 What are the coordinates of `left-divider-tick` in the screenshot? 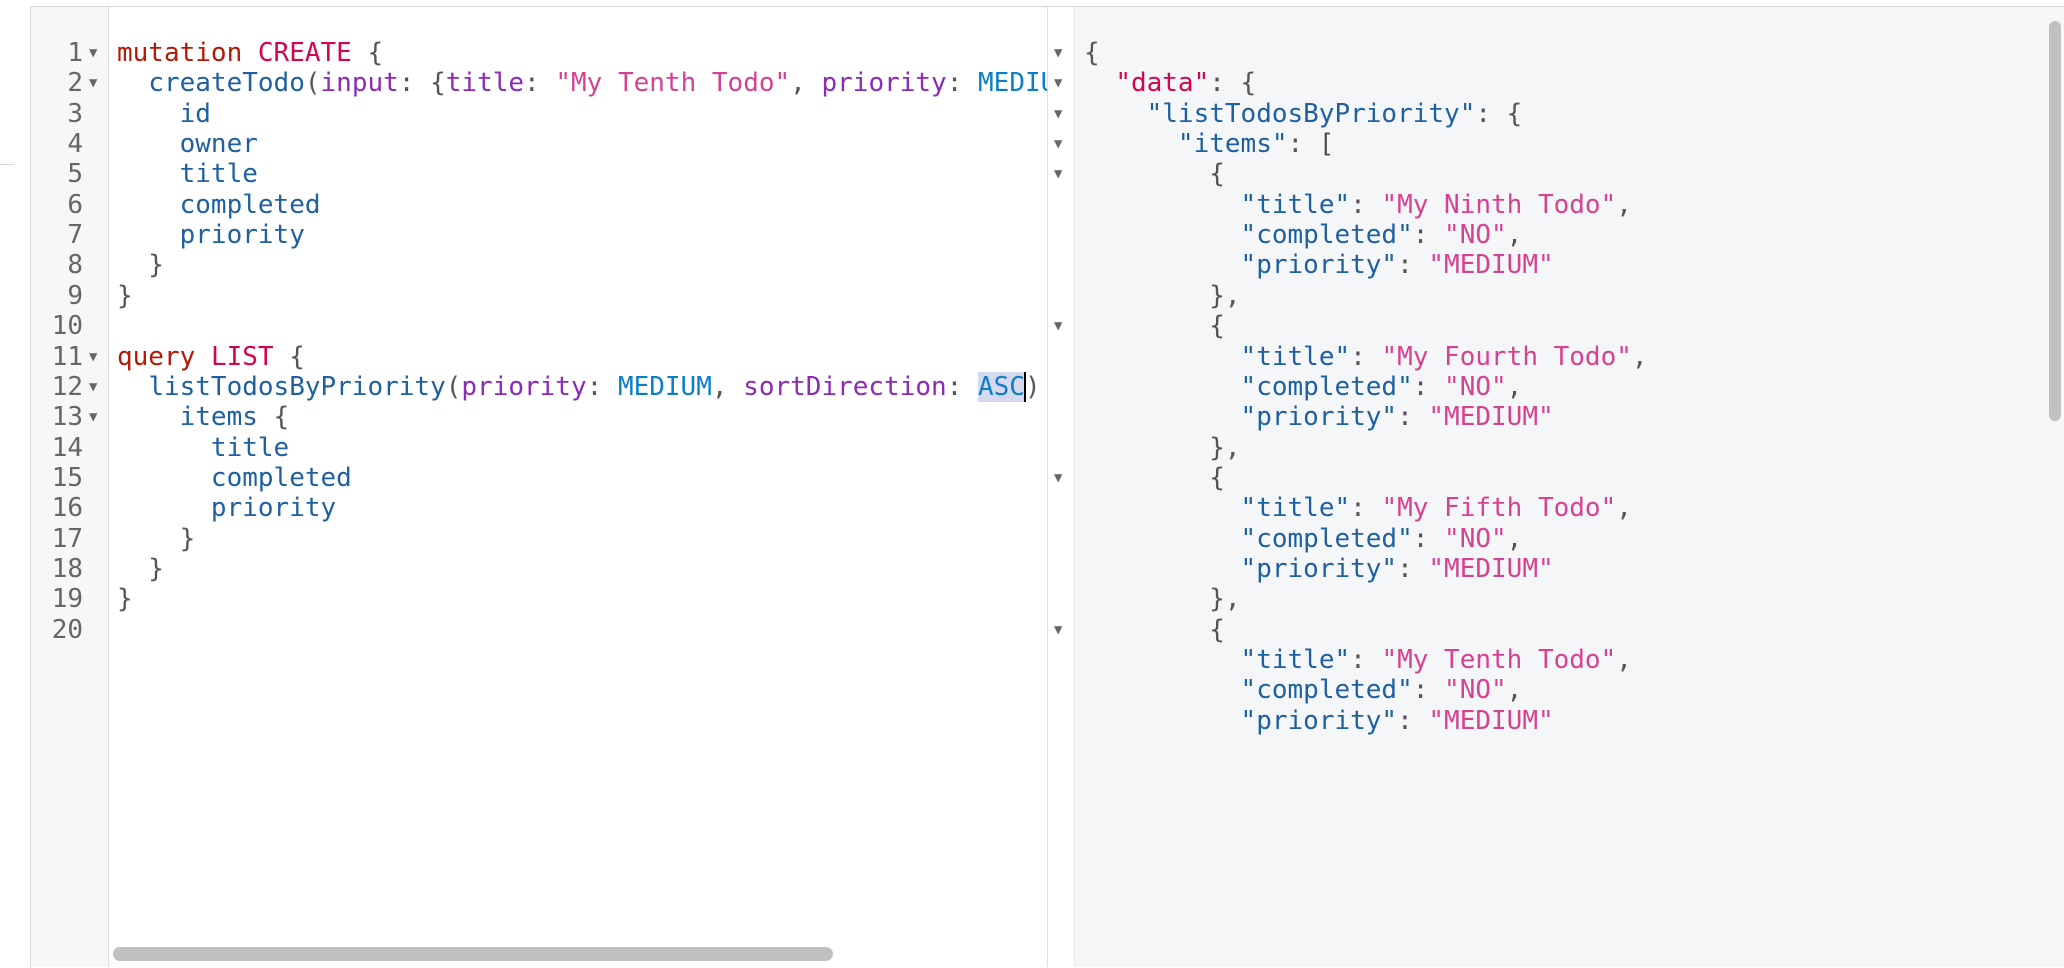 It's located at (7, 164).